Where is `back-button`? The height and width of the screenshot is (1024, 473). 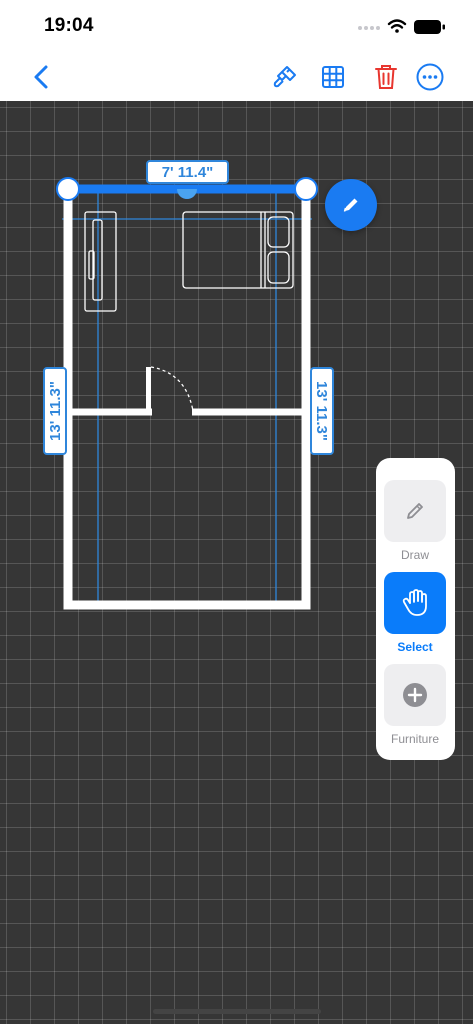 back-button is located at coordinates (41, 77).